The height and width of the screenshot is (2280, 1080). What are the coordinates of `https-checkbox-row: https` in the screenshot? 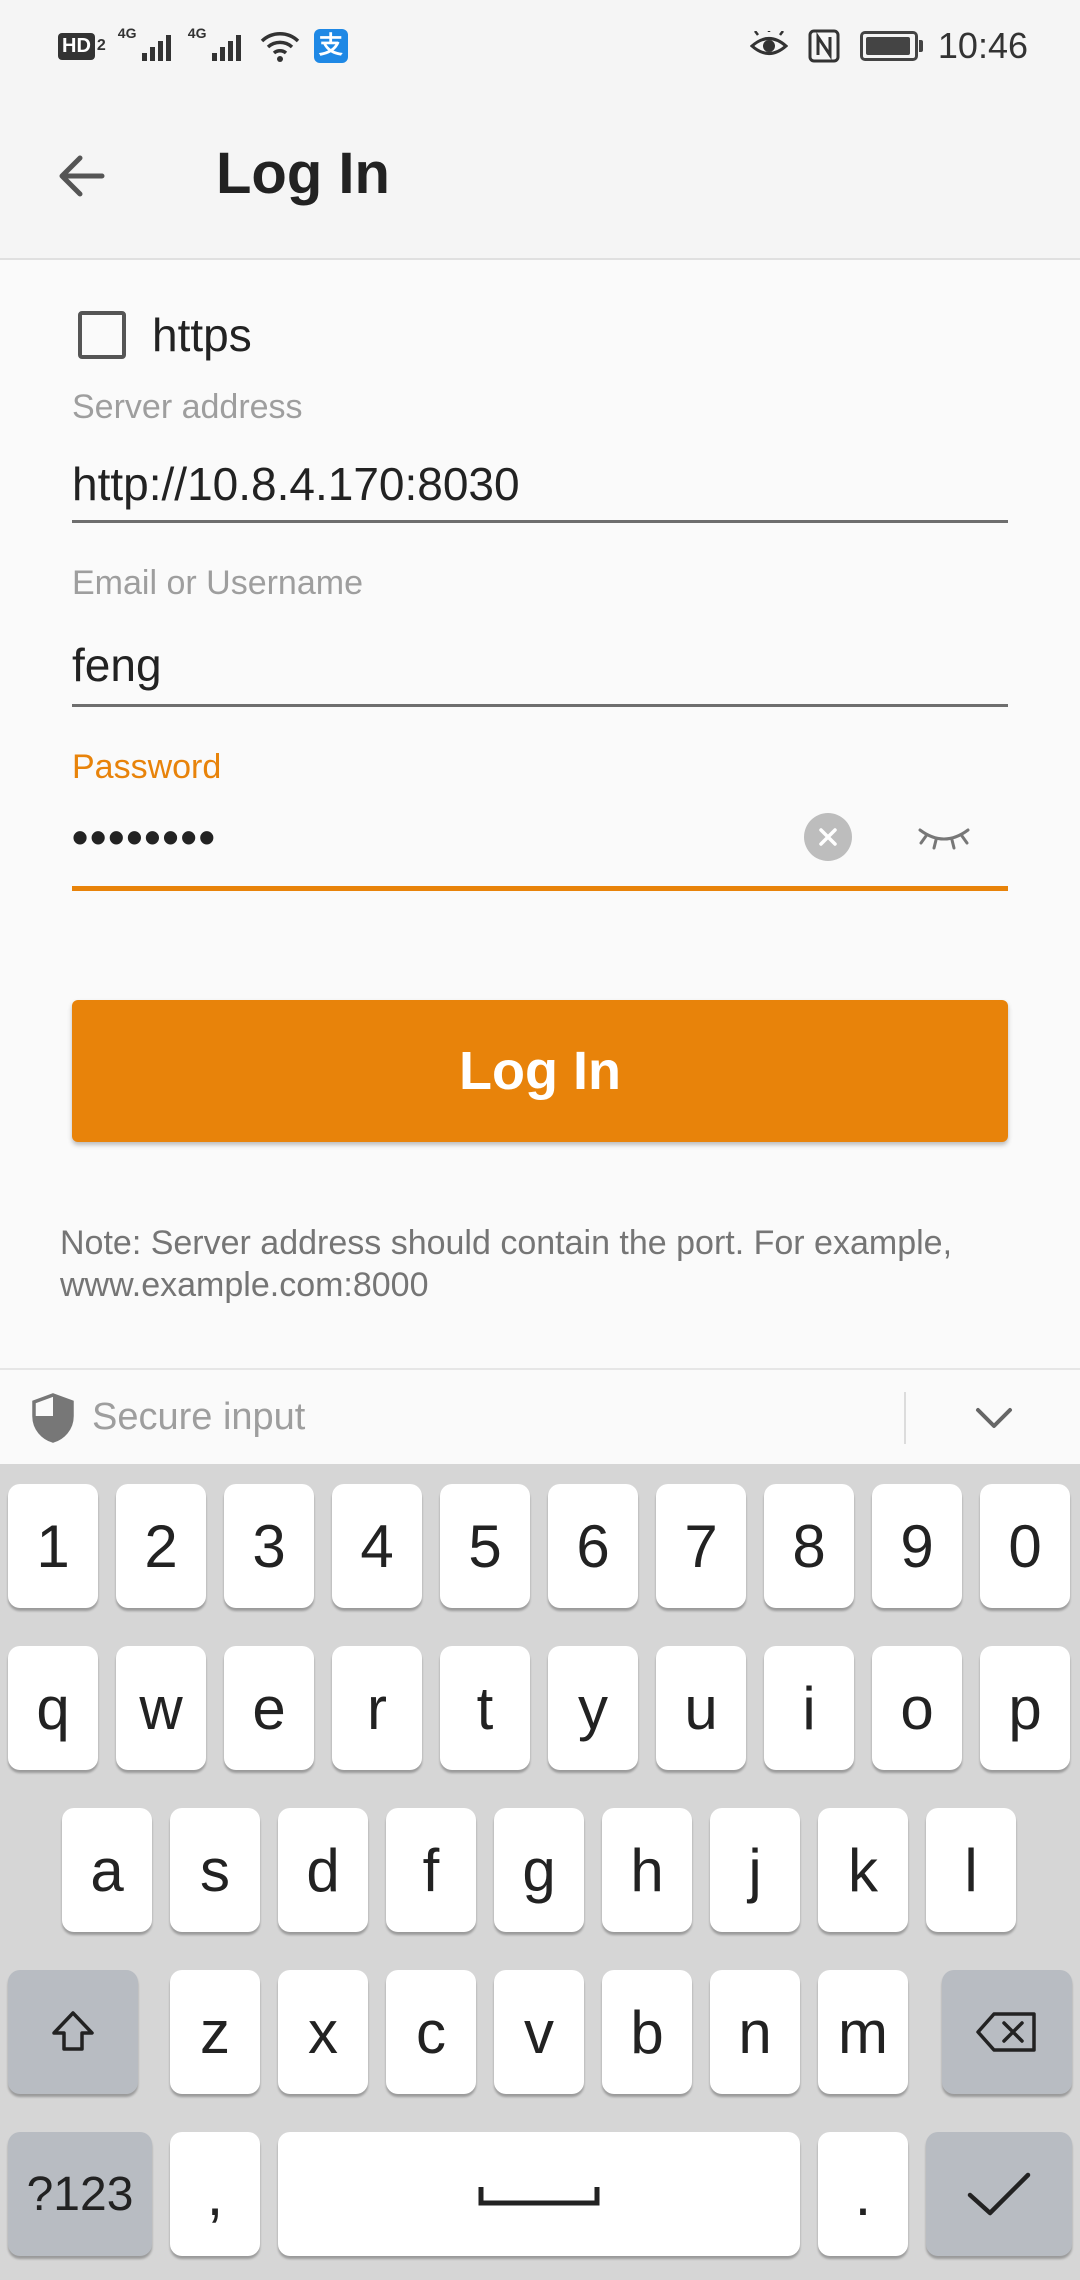 It's located at (165, 335).